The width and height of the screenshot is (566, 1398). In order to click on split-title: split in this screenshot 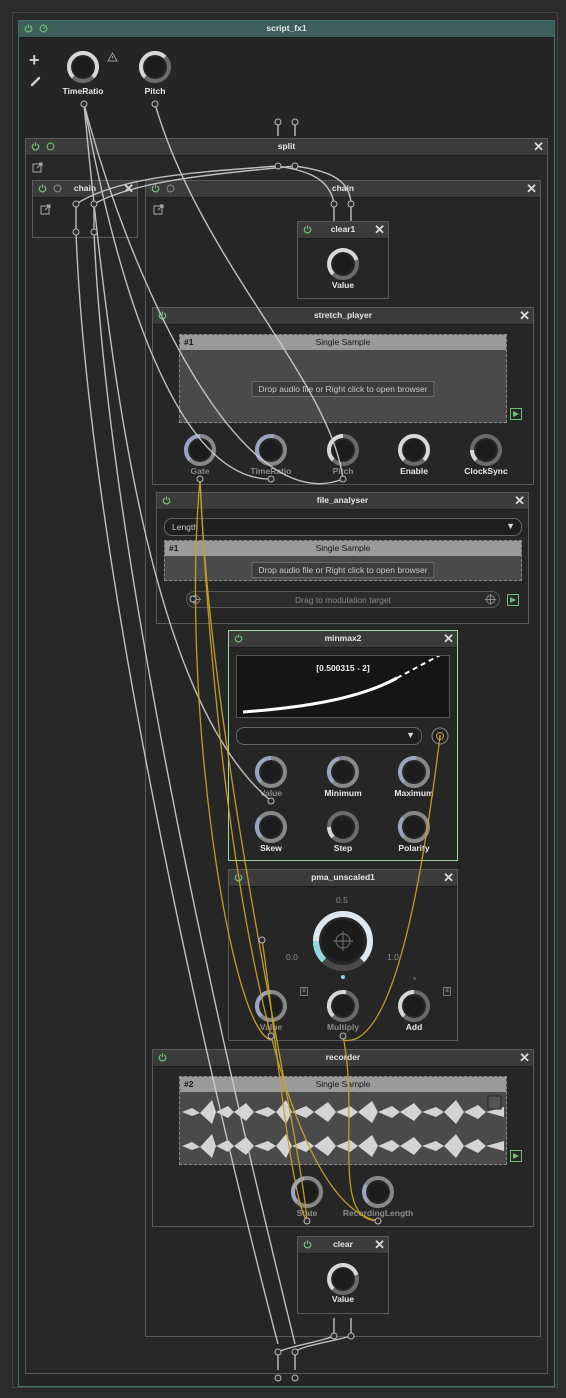, I will do `click(286, 146)`.